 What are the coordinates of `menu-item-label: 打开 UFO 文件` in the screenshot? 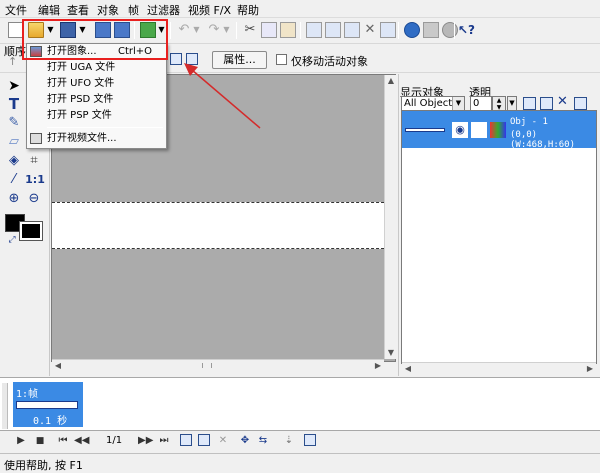 It's located at (81, 83).